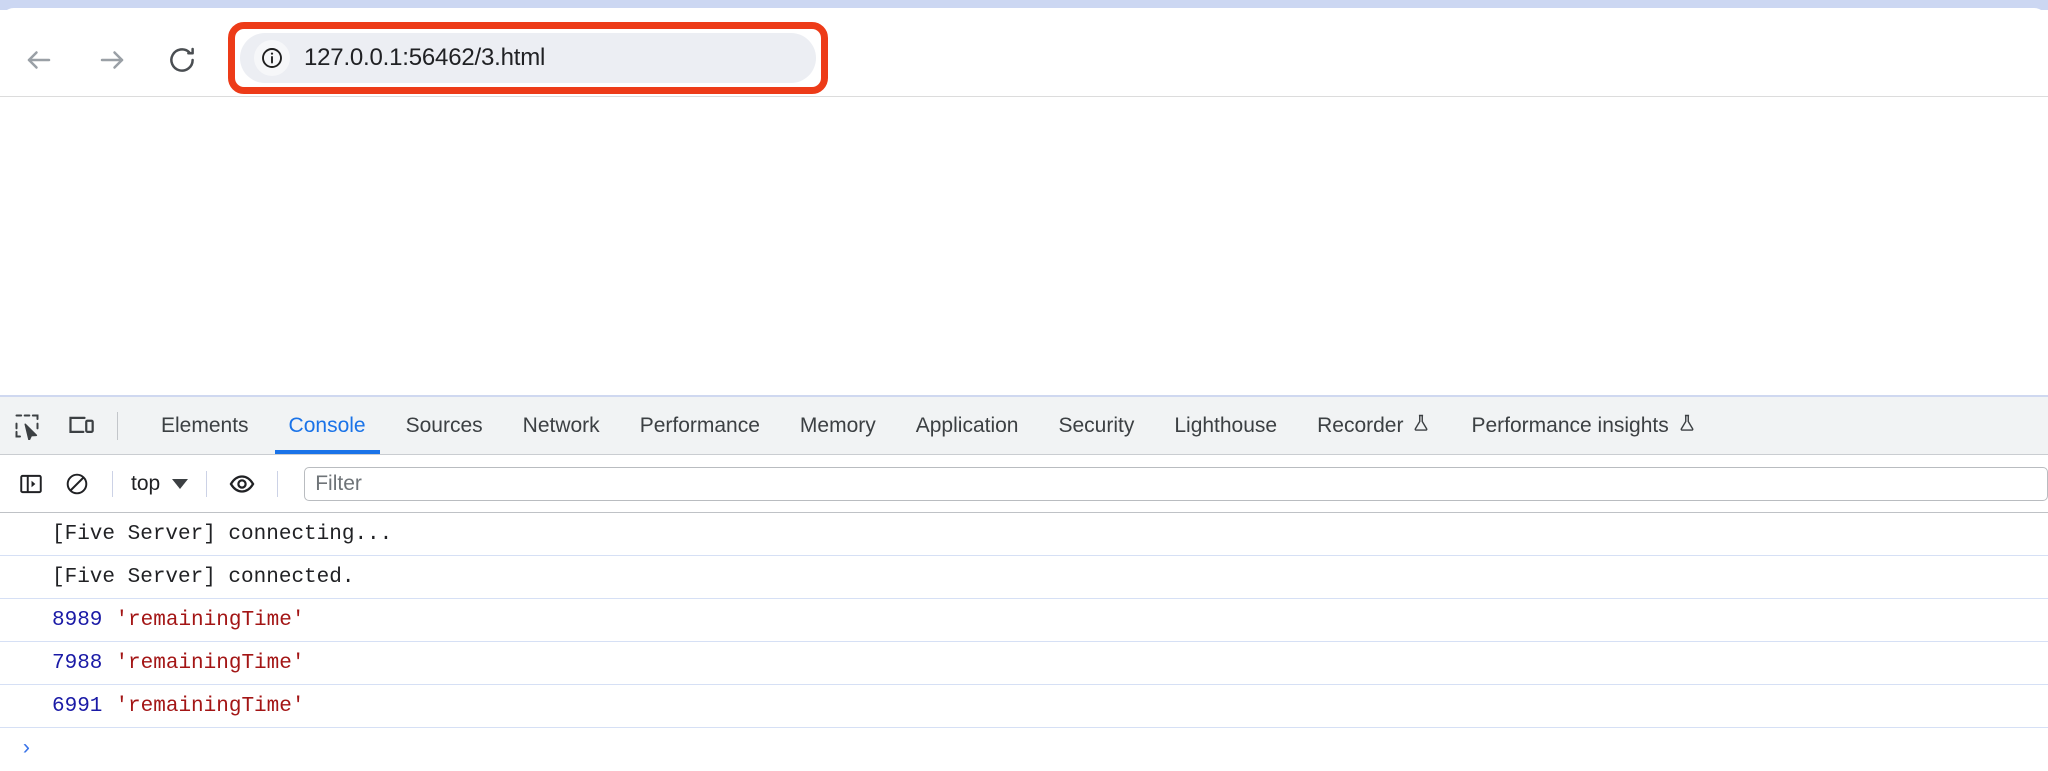 The width and height of the screenshot is (2048, 771). Describe the element at coordinates (39, 60) in the screenshot. I see `back-button` at that location.